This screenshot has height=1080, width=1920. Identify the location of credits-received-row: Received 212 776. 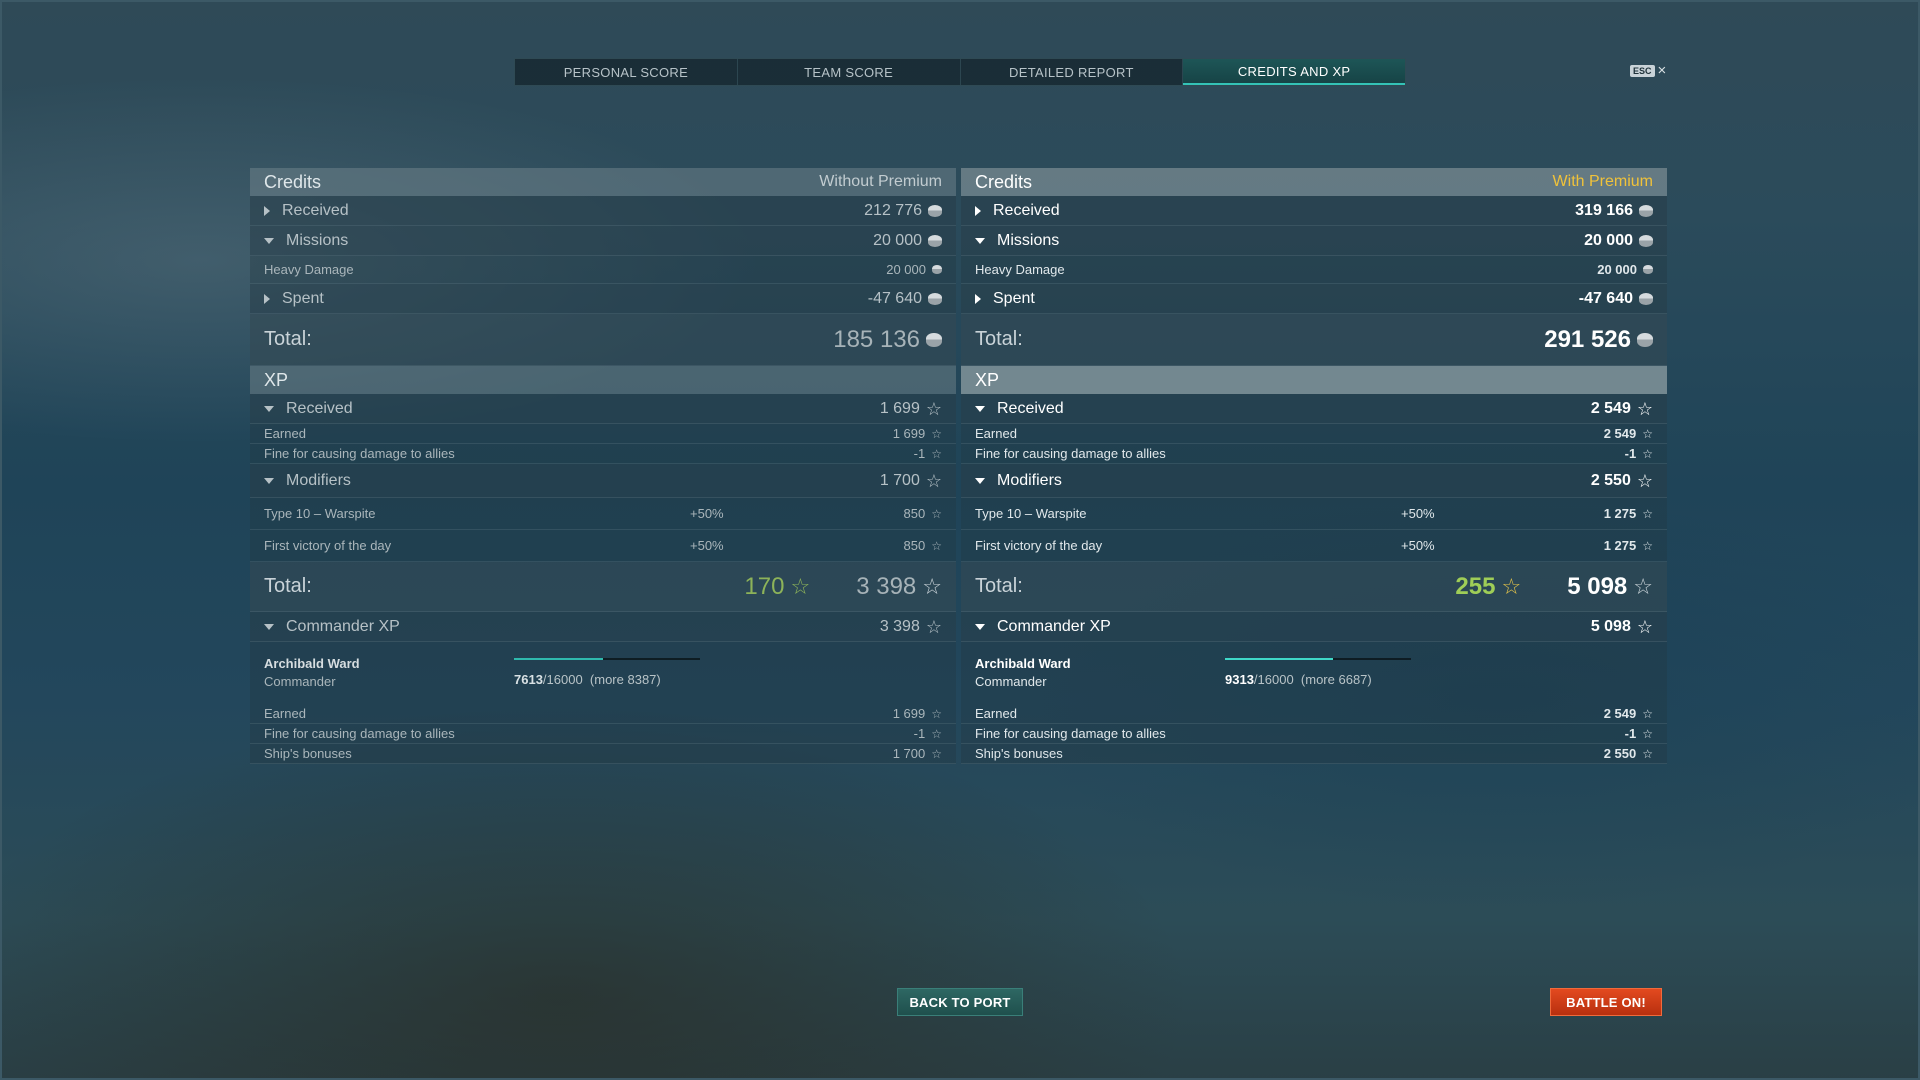
(603, 211).